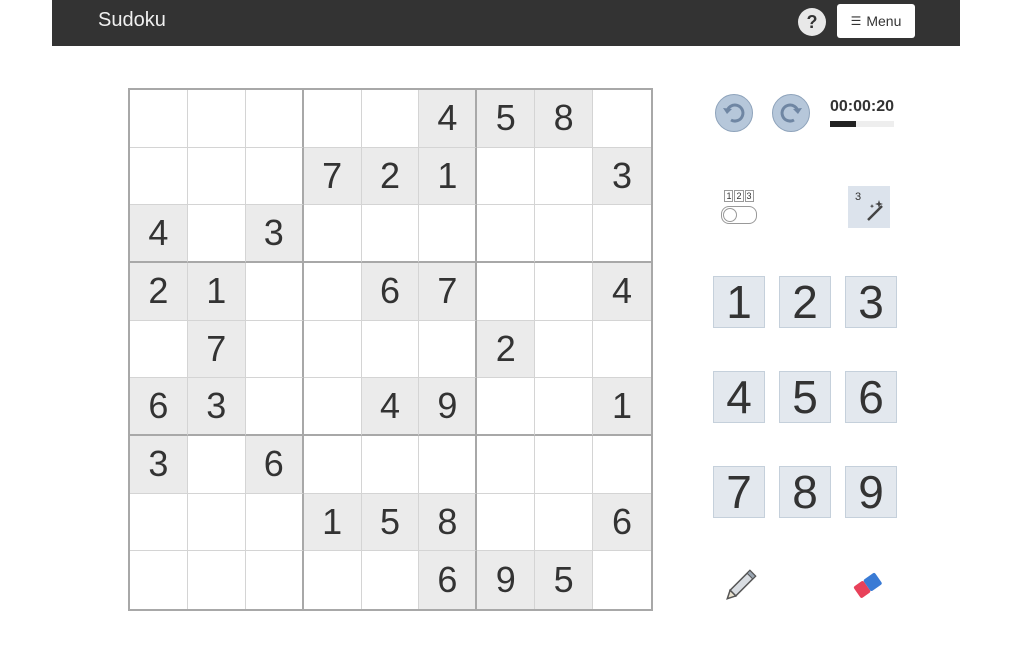 This screenshot has width=1011, height=653. I want to click on hint-button: 3, so click(869, 207).